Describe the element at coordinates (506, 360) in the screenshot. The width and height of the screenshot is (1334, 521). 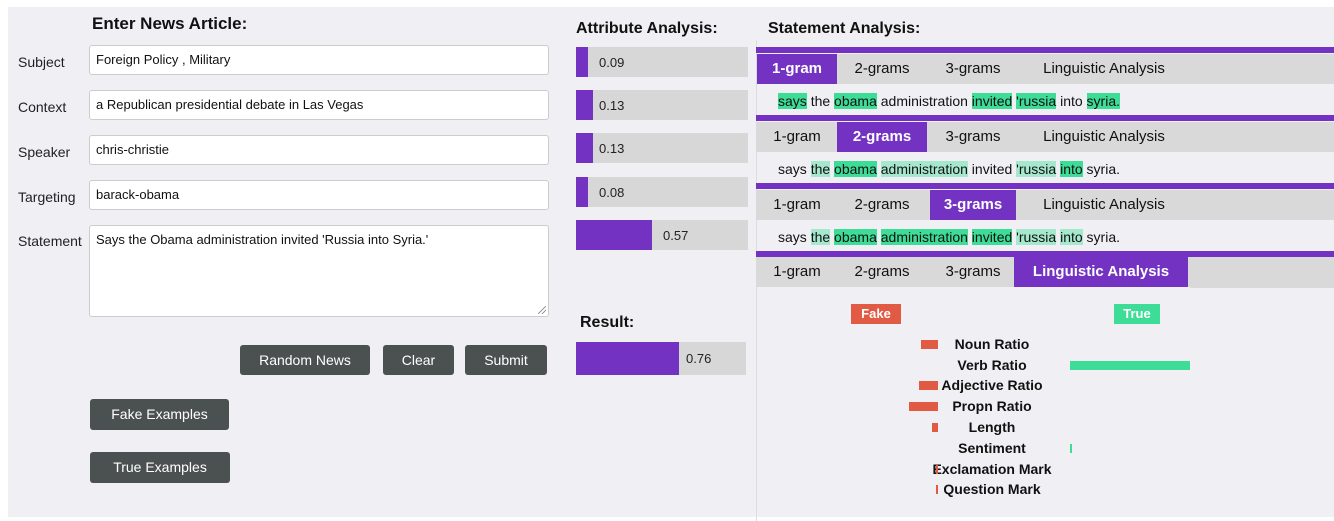
I see `submit-button: Submit` at that location.